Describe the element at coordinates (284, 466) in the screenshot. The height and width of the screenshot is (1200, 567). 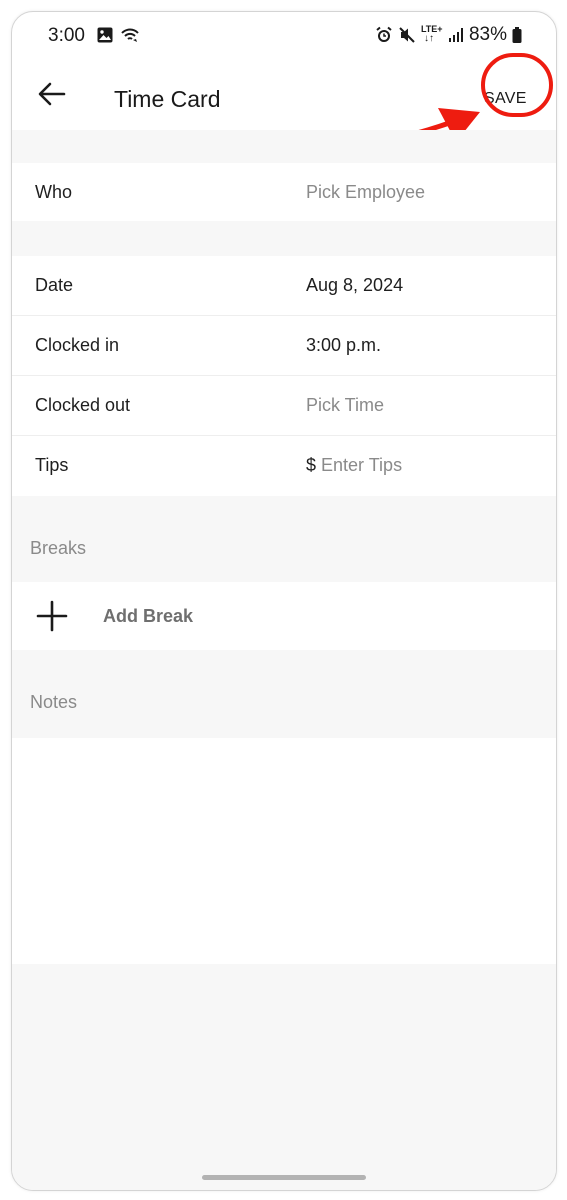
I see `tips-row: Tips $ Enter Tips` at that location.